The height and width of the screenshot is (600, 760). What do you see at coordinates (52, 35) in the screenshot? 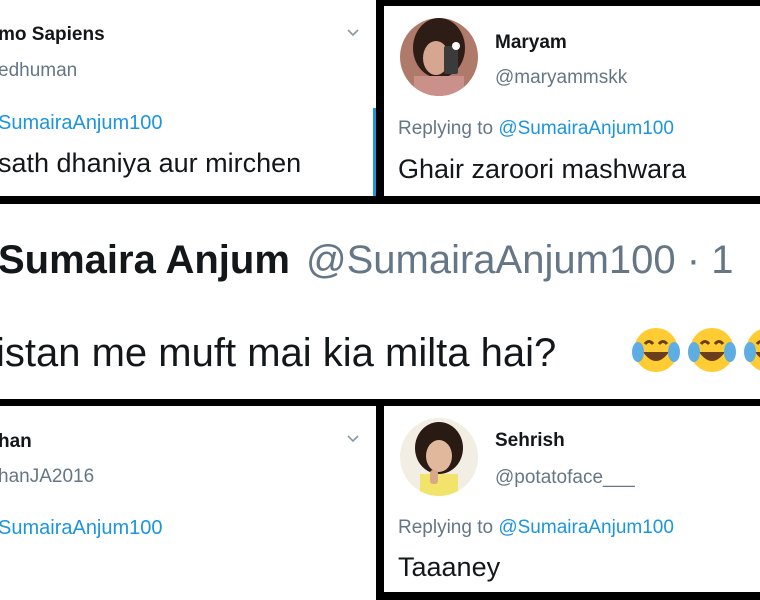
I see `author-name: mo Sapiens` at bounding box center [52, 35].